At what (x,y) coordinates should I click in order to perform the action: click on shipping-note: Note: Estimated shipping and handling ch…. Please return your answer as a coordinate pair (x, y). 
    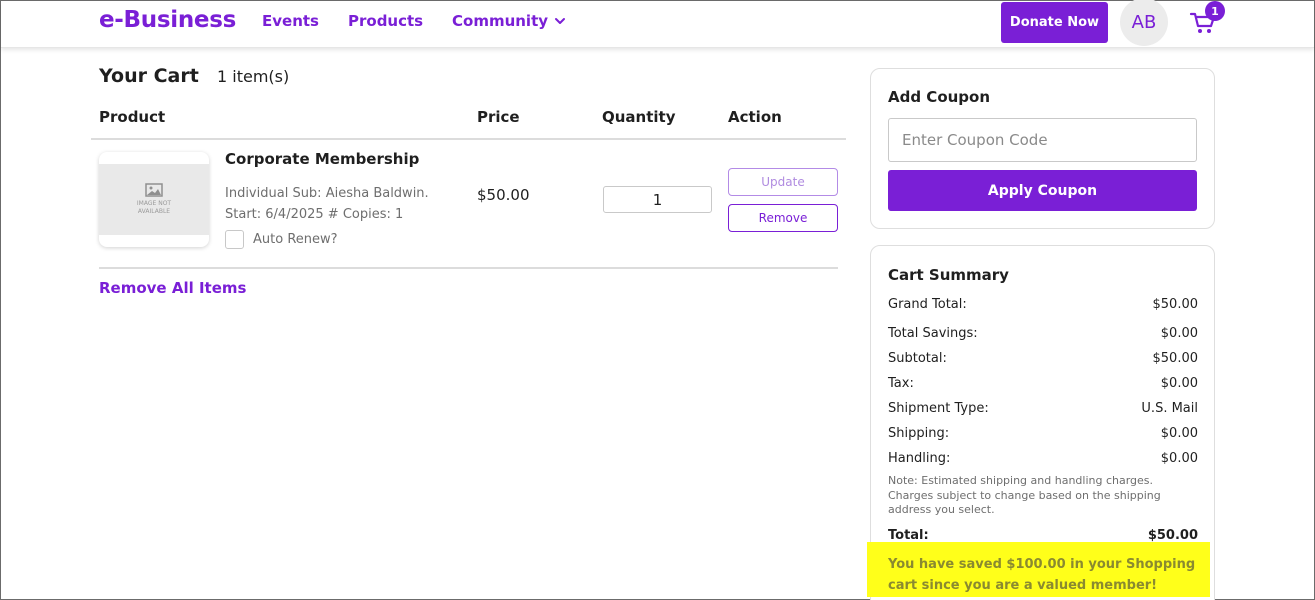
    Looking at the image, I should click on (1024, 495).